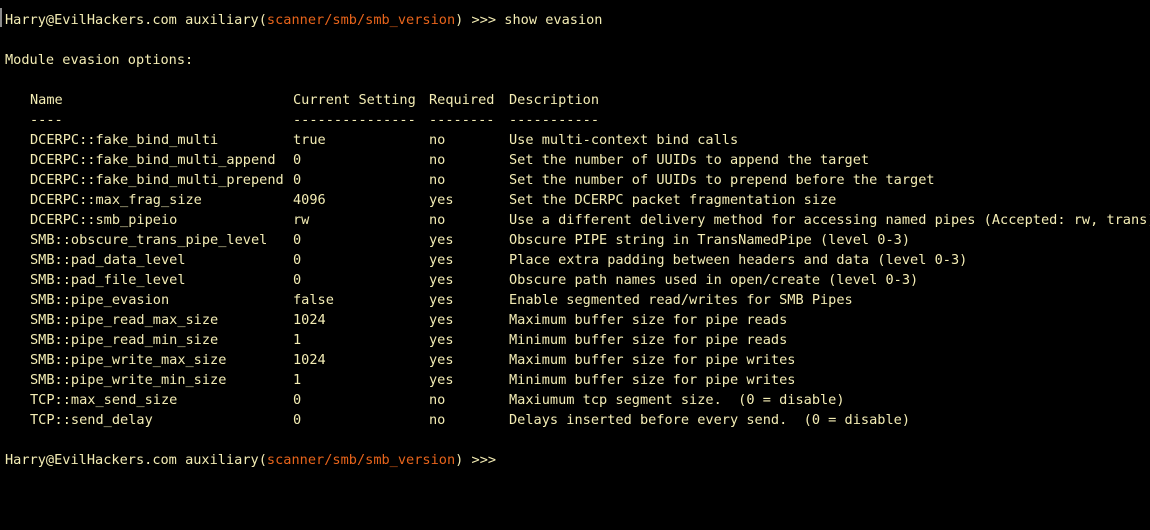 This screenshot has width=1150, height=530. What do you see at coordinates (46, 100) in the screenshot?
I see `header-name: Name` at bounding box center [46, 100].